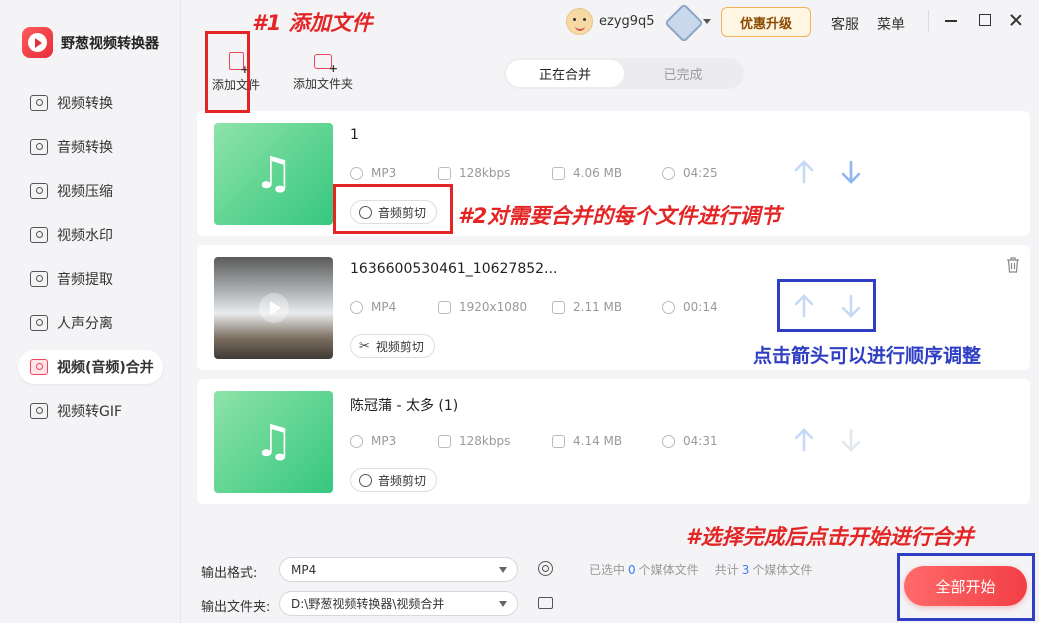 The image size is (1039, 623). I want to click on app-name: 野葱视频转换器, so click(110, 43).